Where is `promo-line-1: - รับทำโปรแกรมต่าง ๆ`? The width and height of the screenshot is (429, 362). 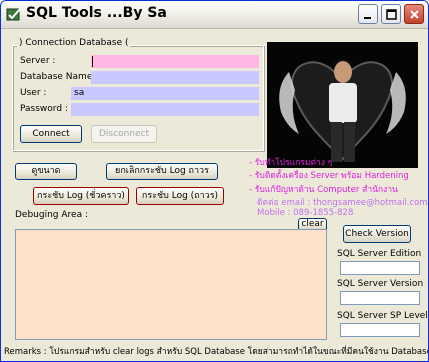
promo-line-1: - รับทำโปรแกรมต่าง ๆ is located at coordinates (291, 163).